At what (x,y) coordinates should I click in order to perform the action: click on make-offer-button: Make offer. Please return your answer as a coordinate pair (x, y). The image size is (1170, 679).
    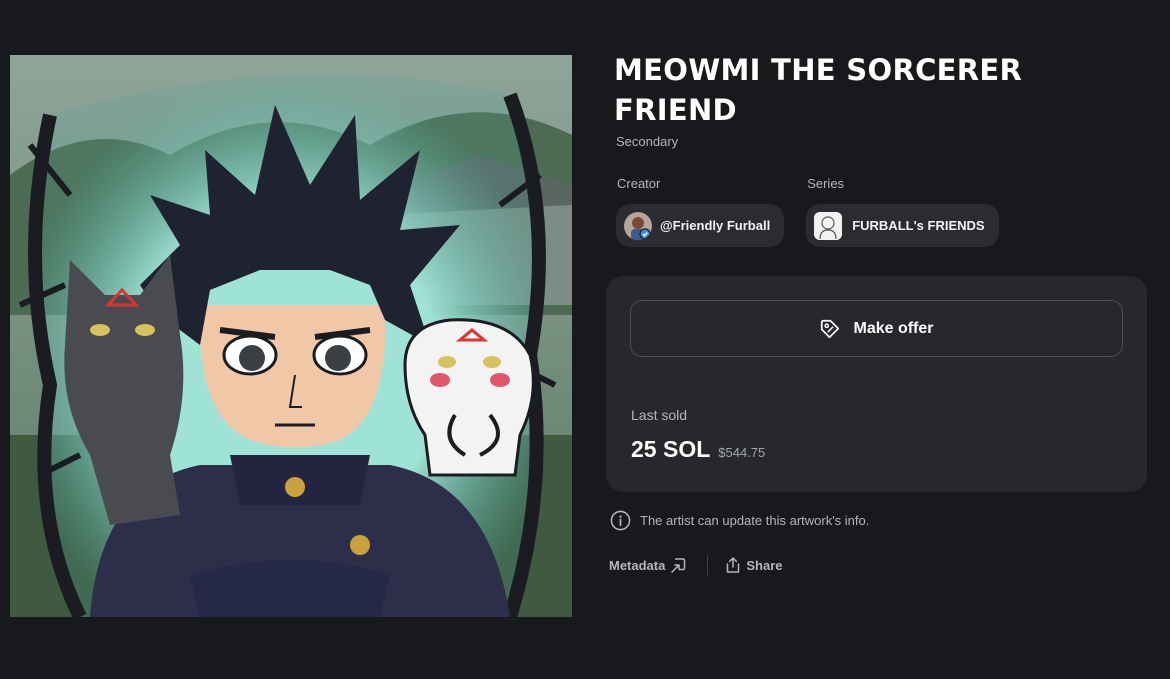
    Looking at the image, I should click on (876, 328).